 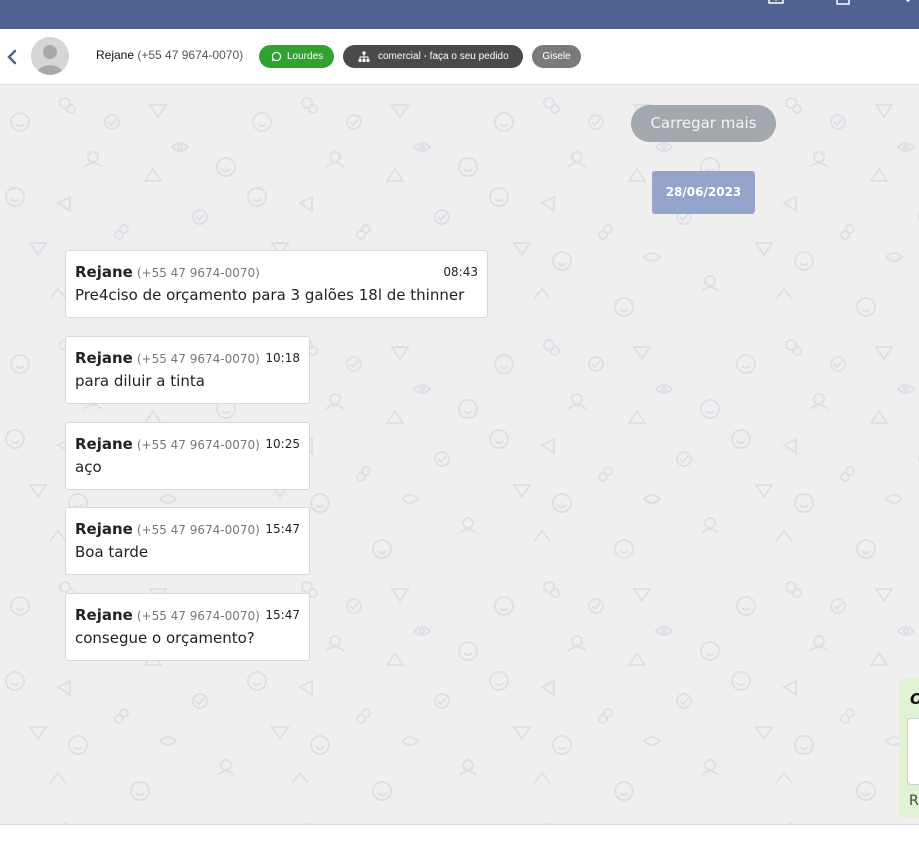 What do you see at coordinates (703, 192) in the screenshot?
I see `date-separator-badge: 28/06/2023` at bounding box center [703, 192].